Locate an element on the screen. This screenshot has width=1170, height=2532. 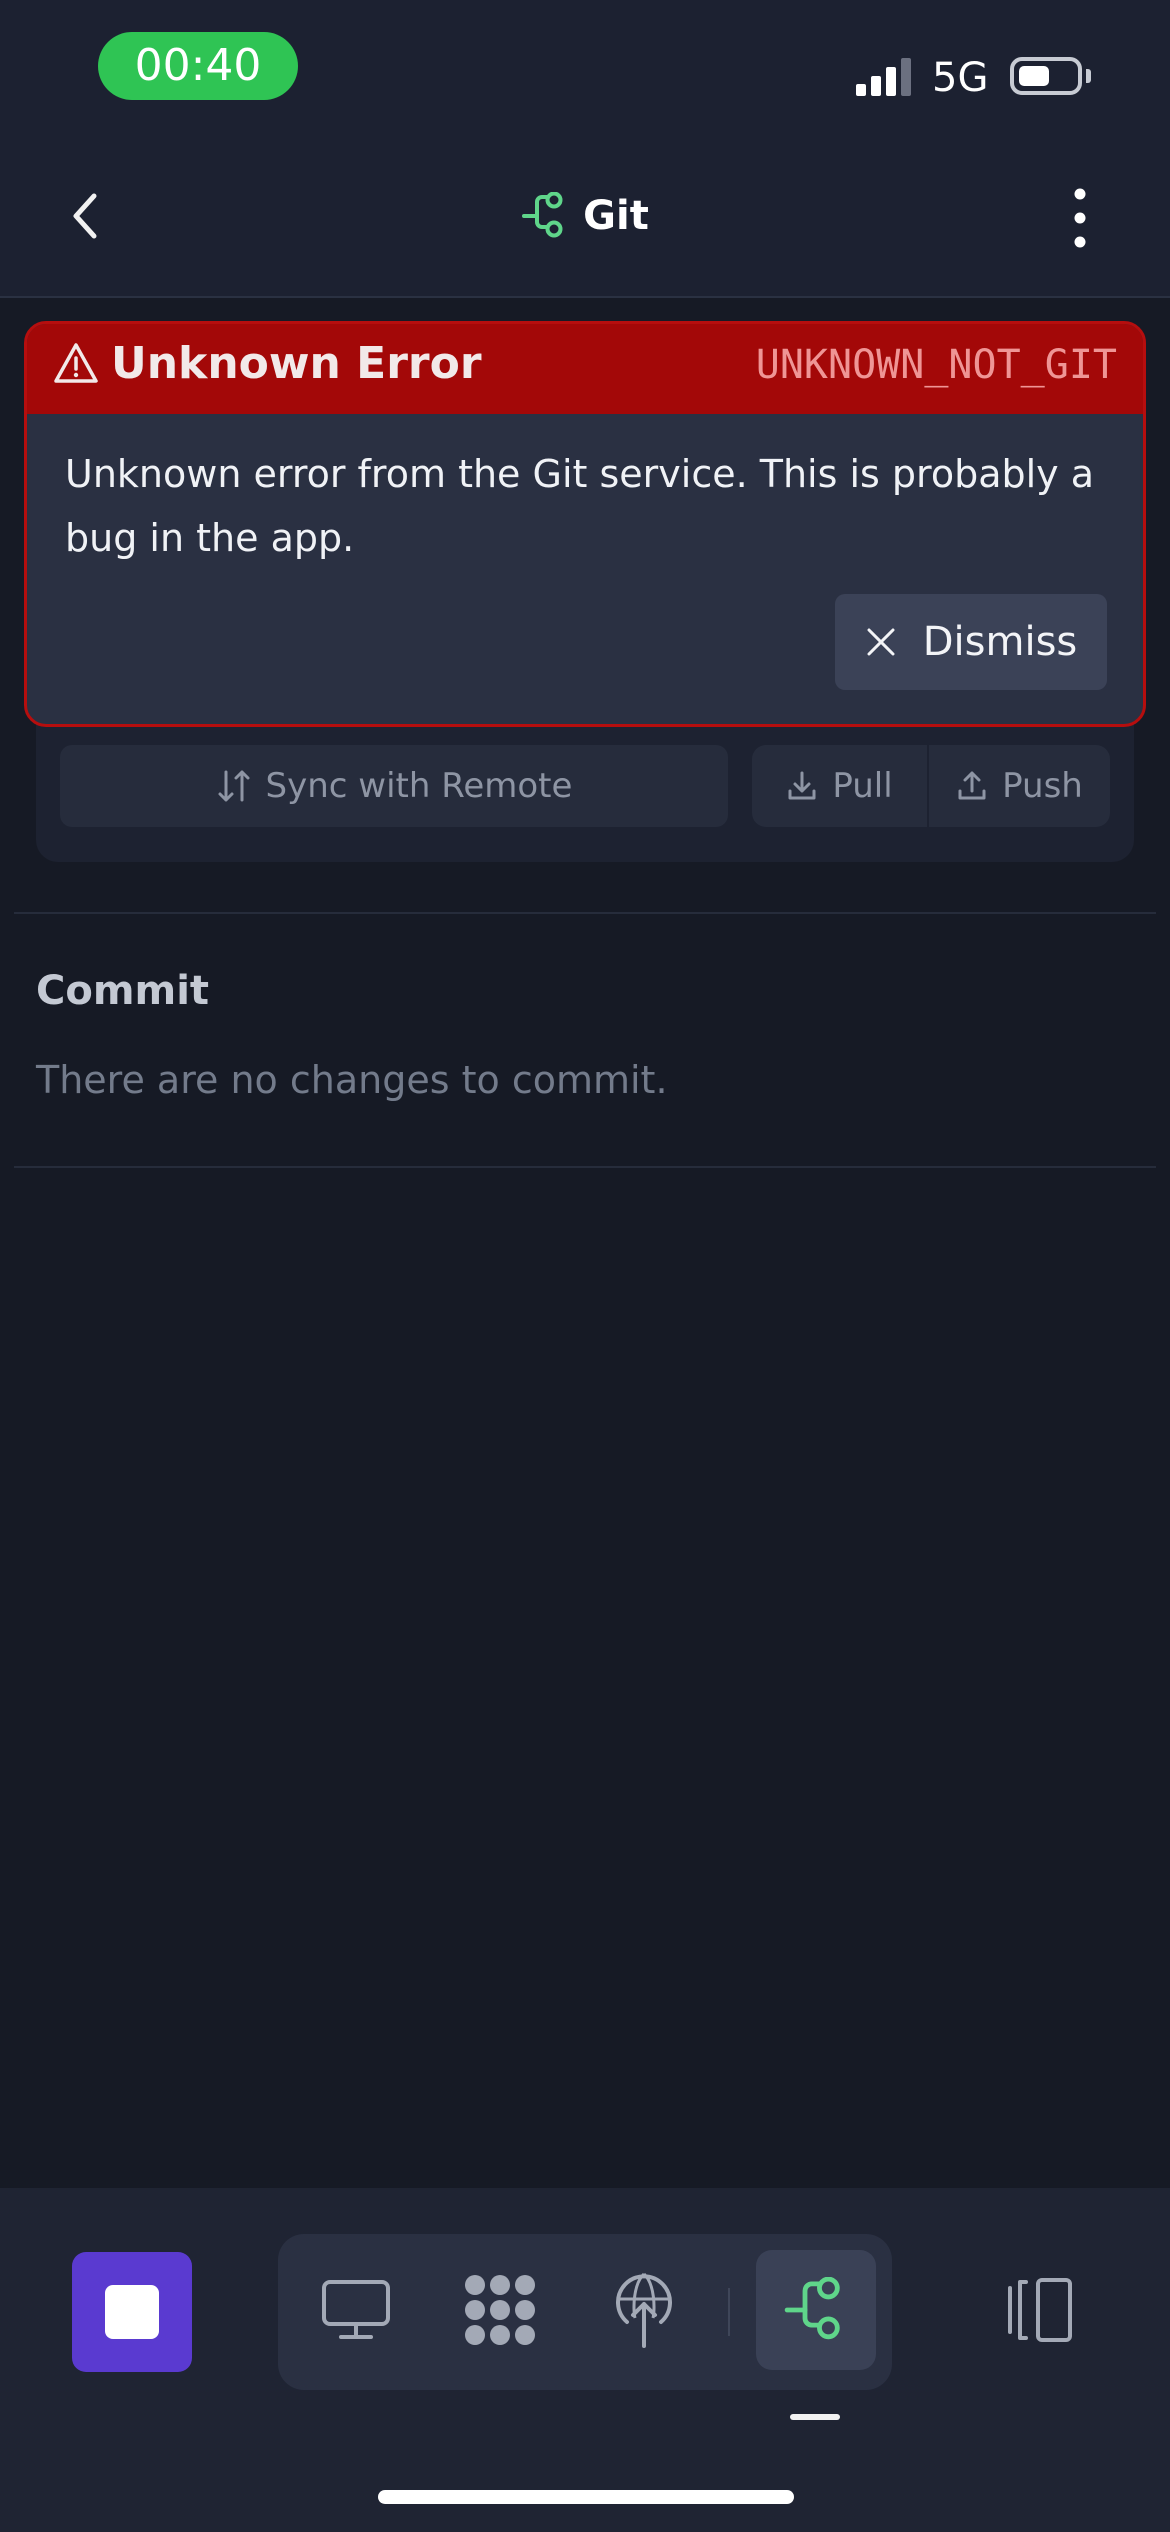
monitor-icon is located at coordinates (356, 2309).